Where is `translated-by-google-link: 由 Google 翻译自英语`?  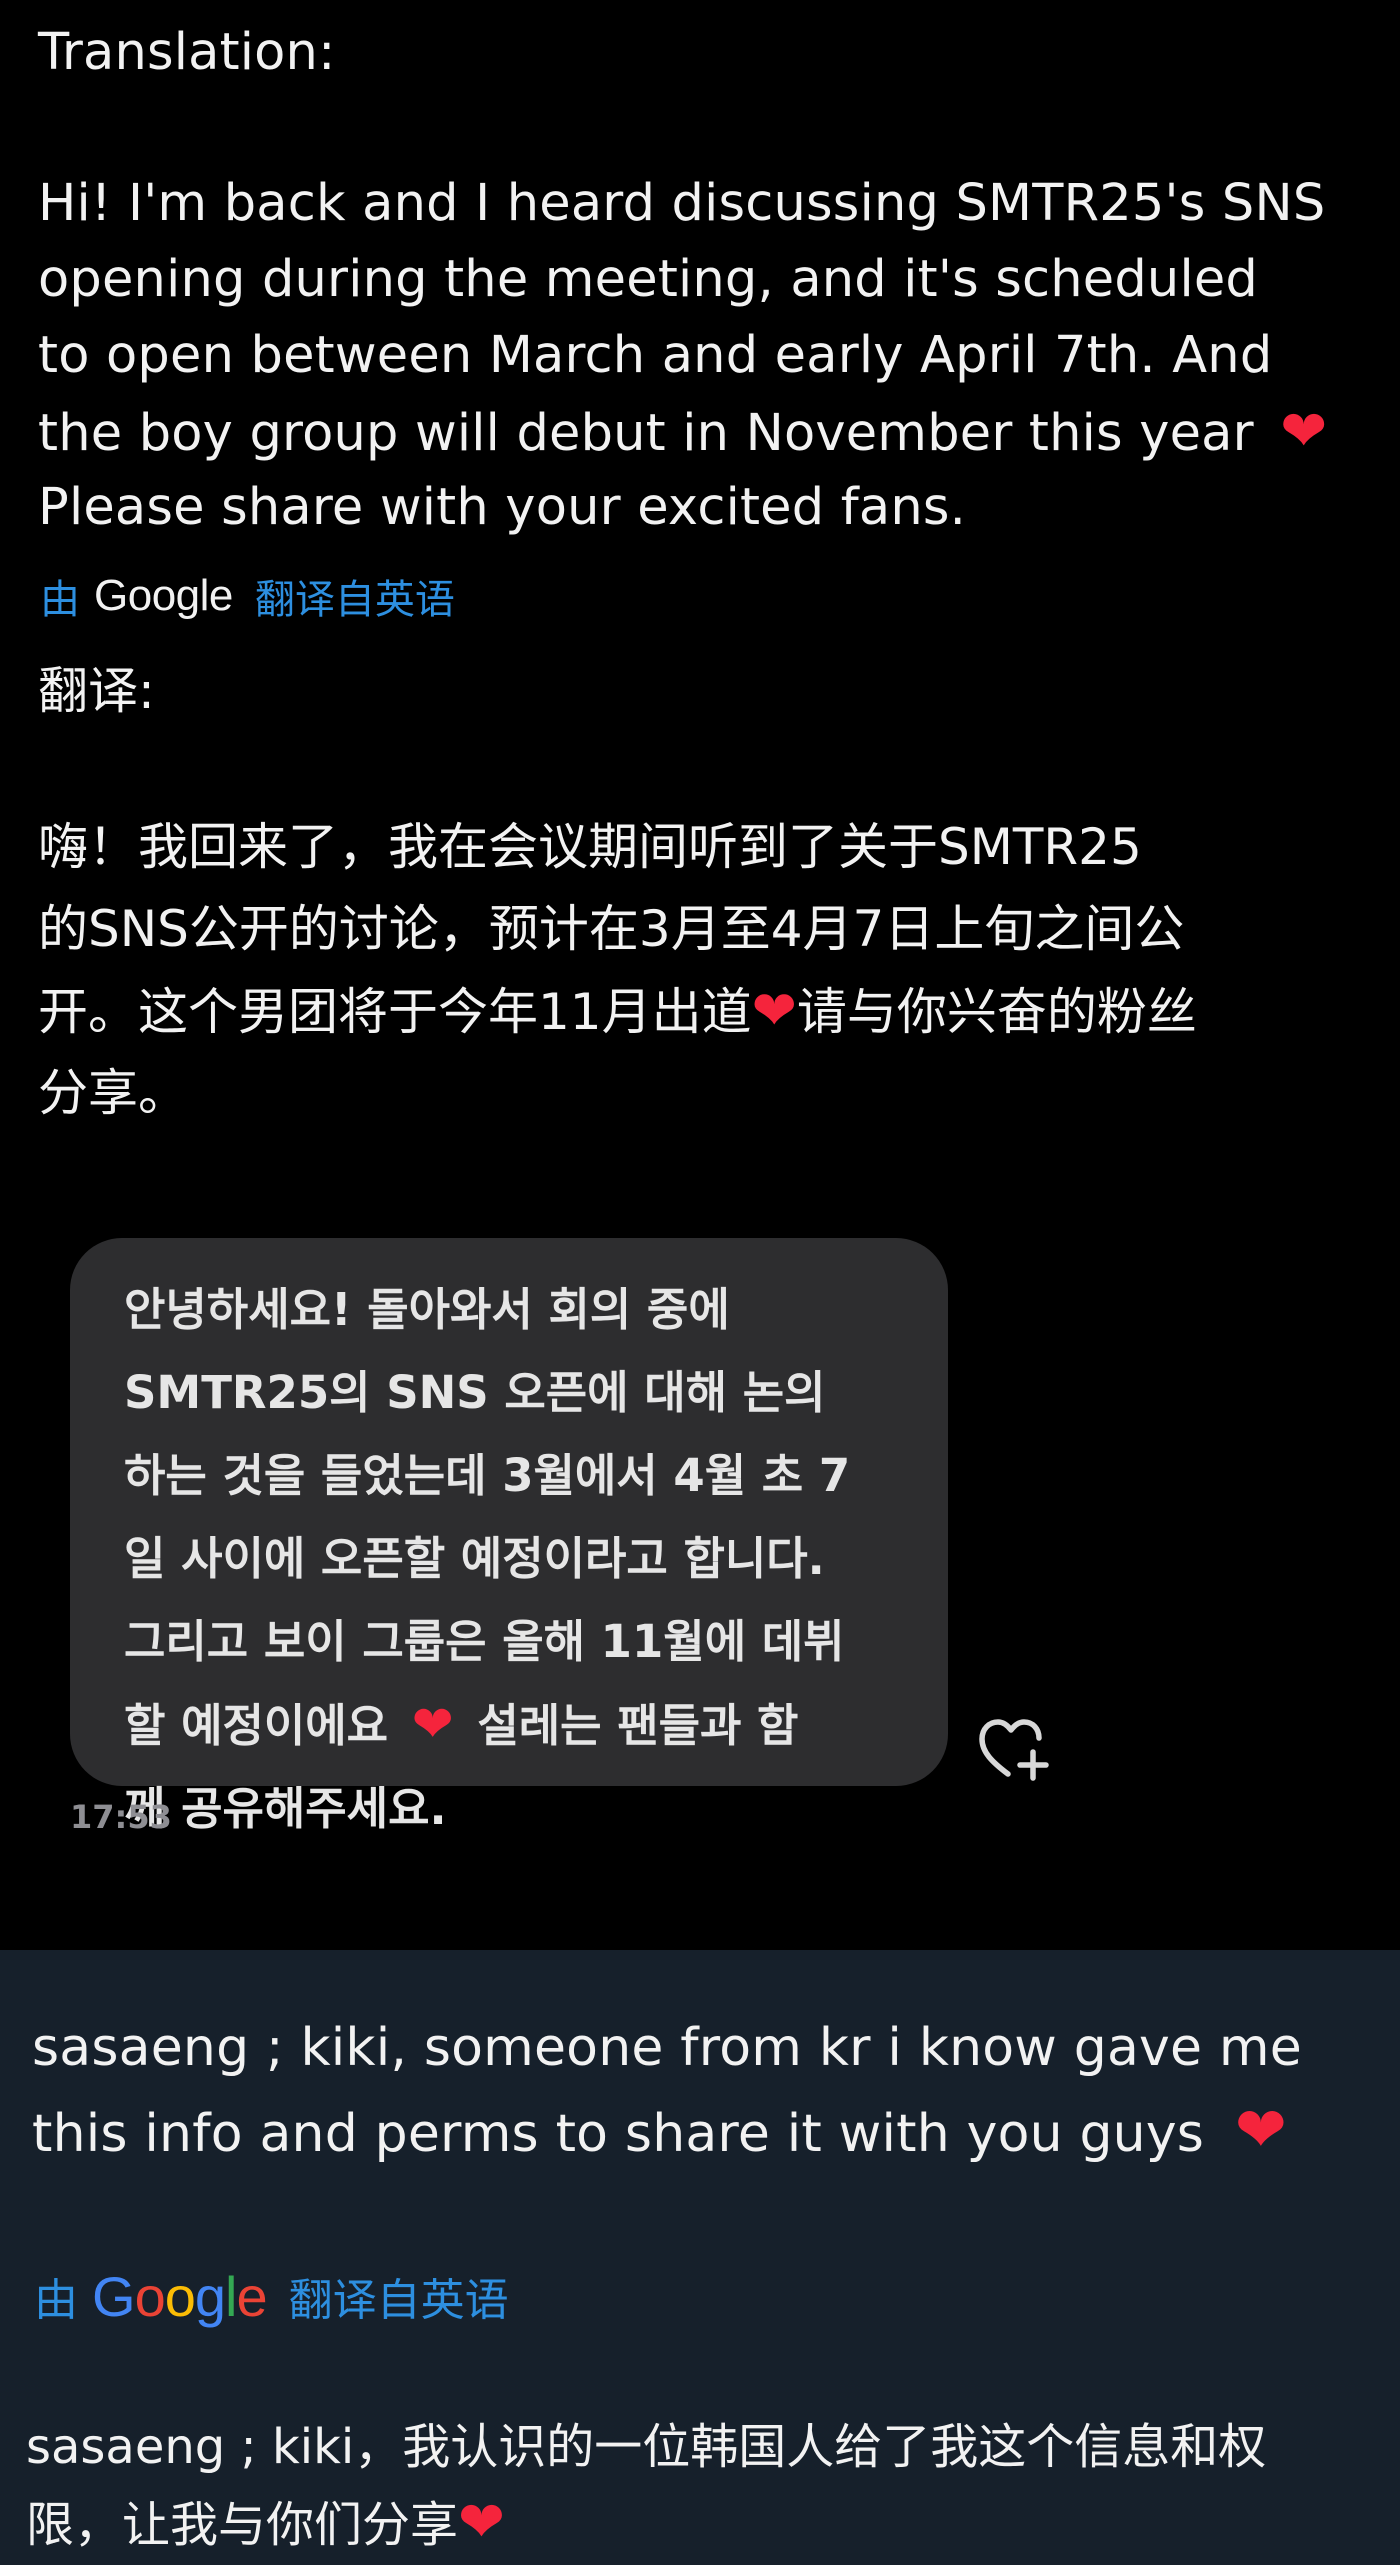 translated-by-google-link: 由 Google 翻译自英语 is located at coordinates (247, 596).